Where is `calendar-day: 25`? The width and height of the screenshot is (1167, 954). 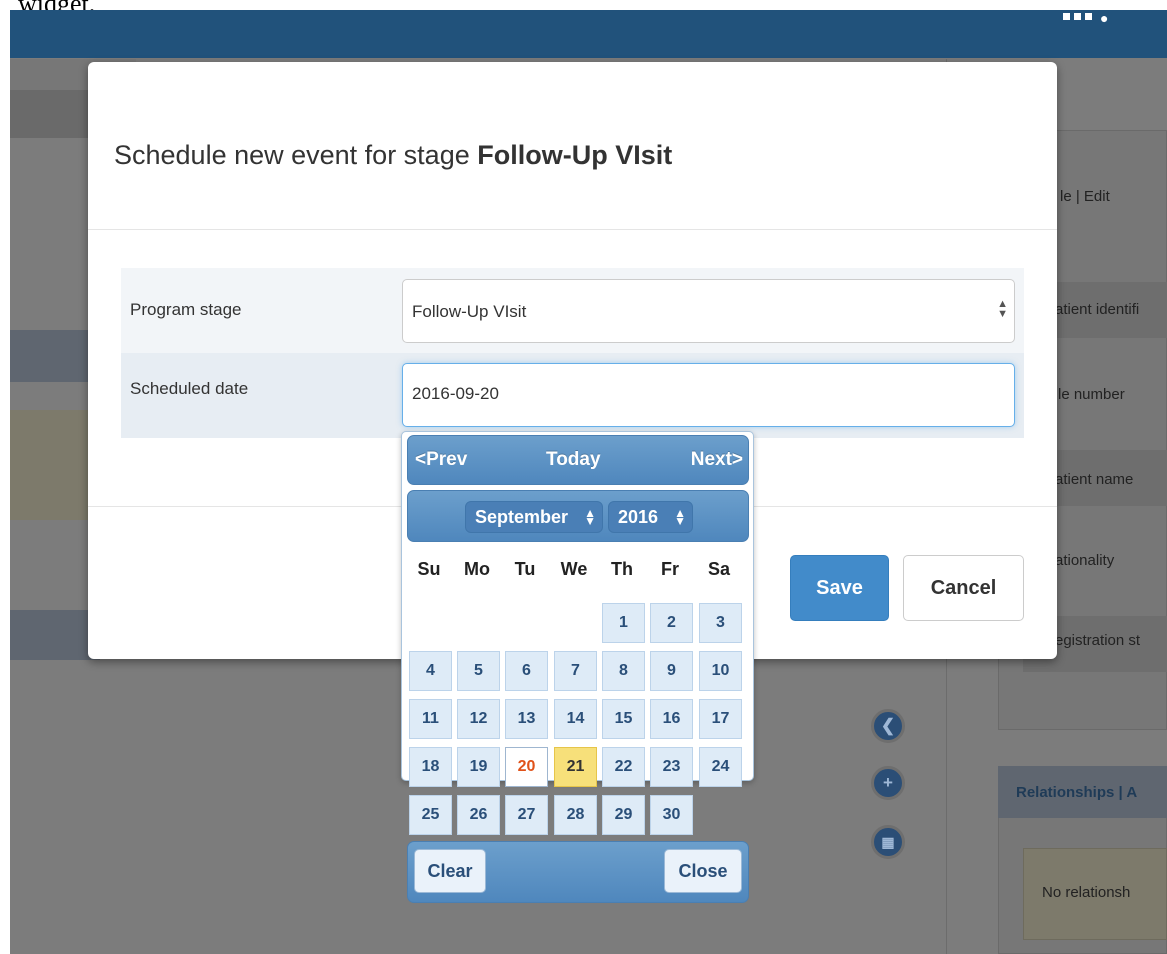 calendar-day: 25 is located at coordinates (430, 815).